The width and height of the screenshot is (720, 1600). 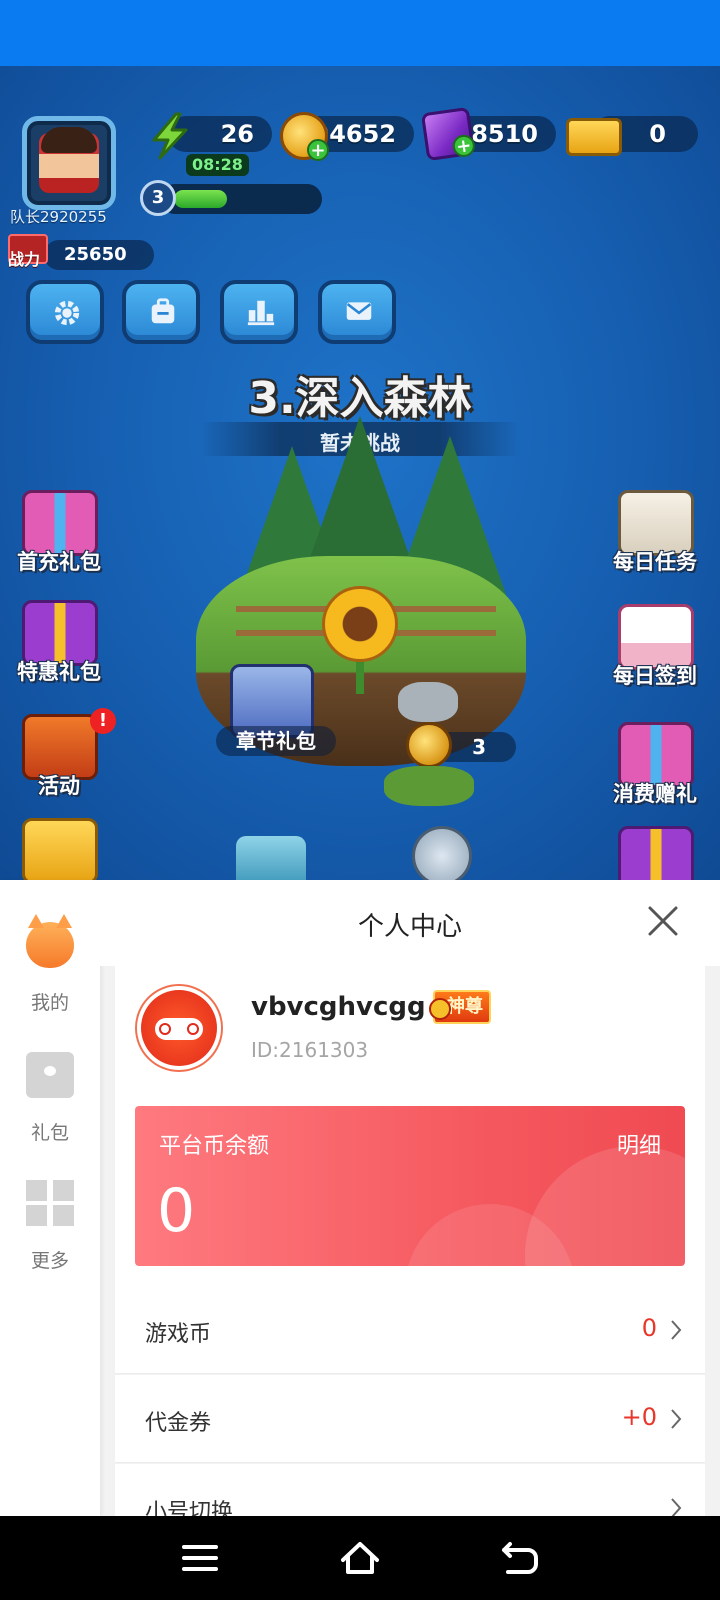 What do you see at coordinates (428, 702) in the screenshot?
I see `rock-icon` at bounding box center [428, 702].